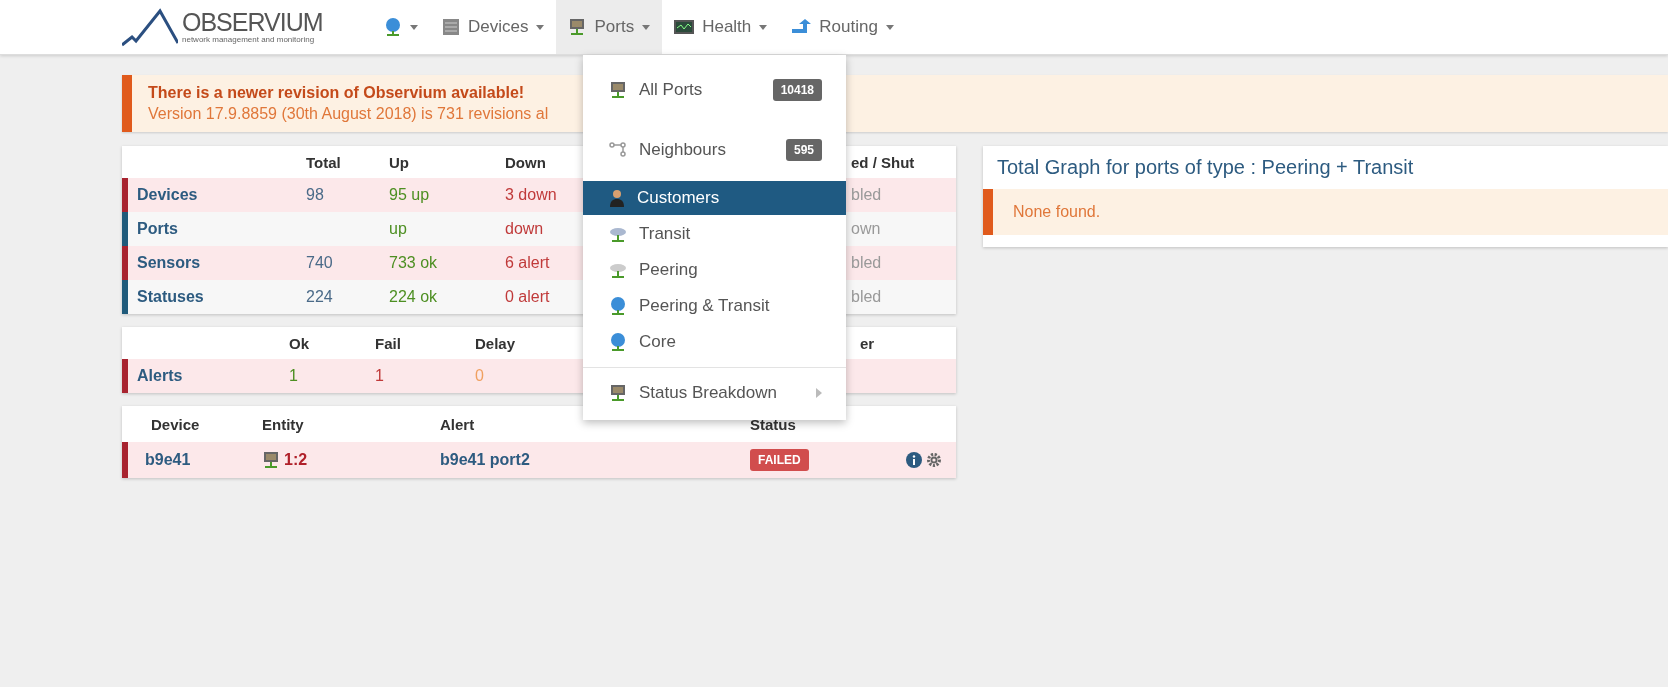  Describe the element at coordinates (388, 343) in the screenshot. I see `column-header: Fail` at that location.